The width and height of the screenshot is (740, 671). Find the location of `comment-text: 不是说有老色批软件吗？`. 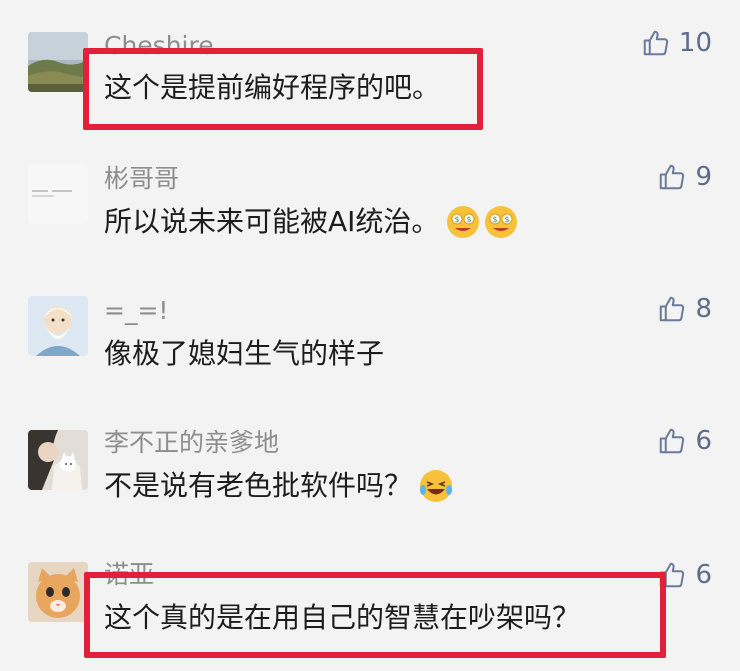

comment-text: 不是说有老色批软件吗？ is located at coordinates (279, 486).